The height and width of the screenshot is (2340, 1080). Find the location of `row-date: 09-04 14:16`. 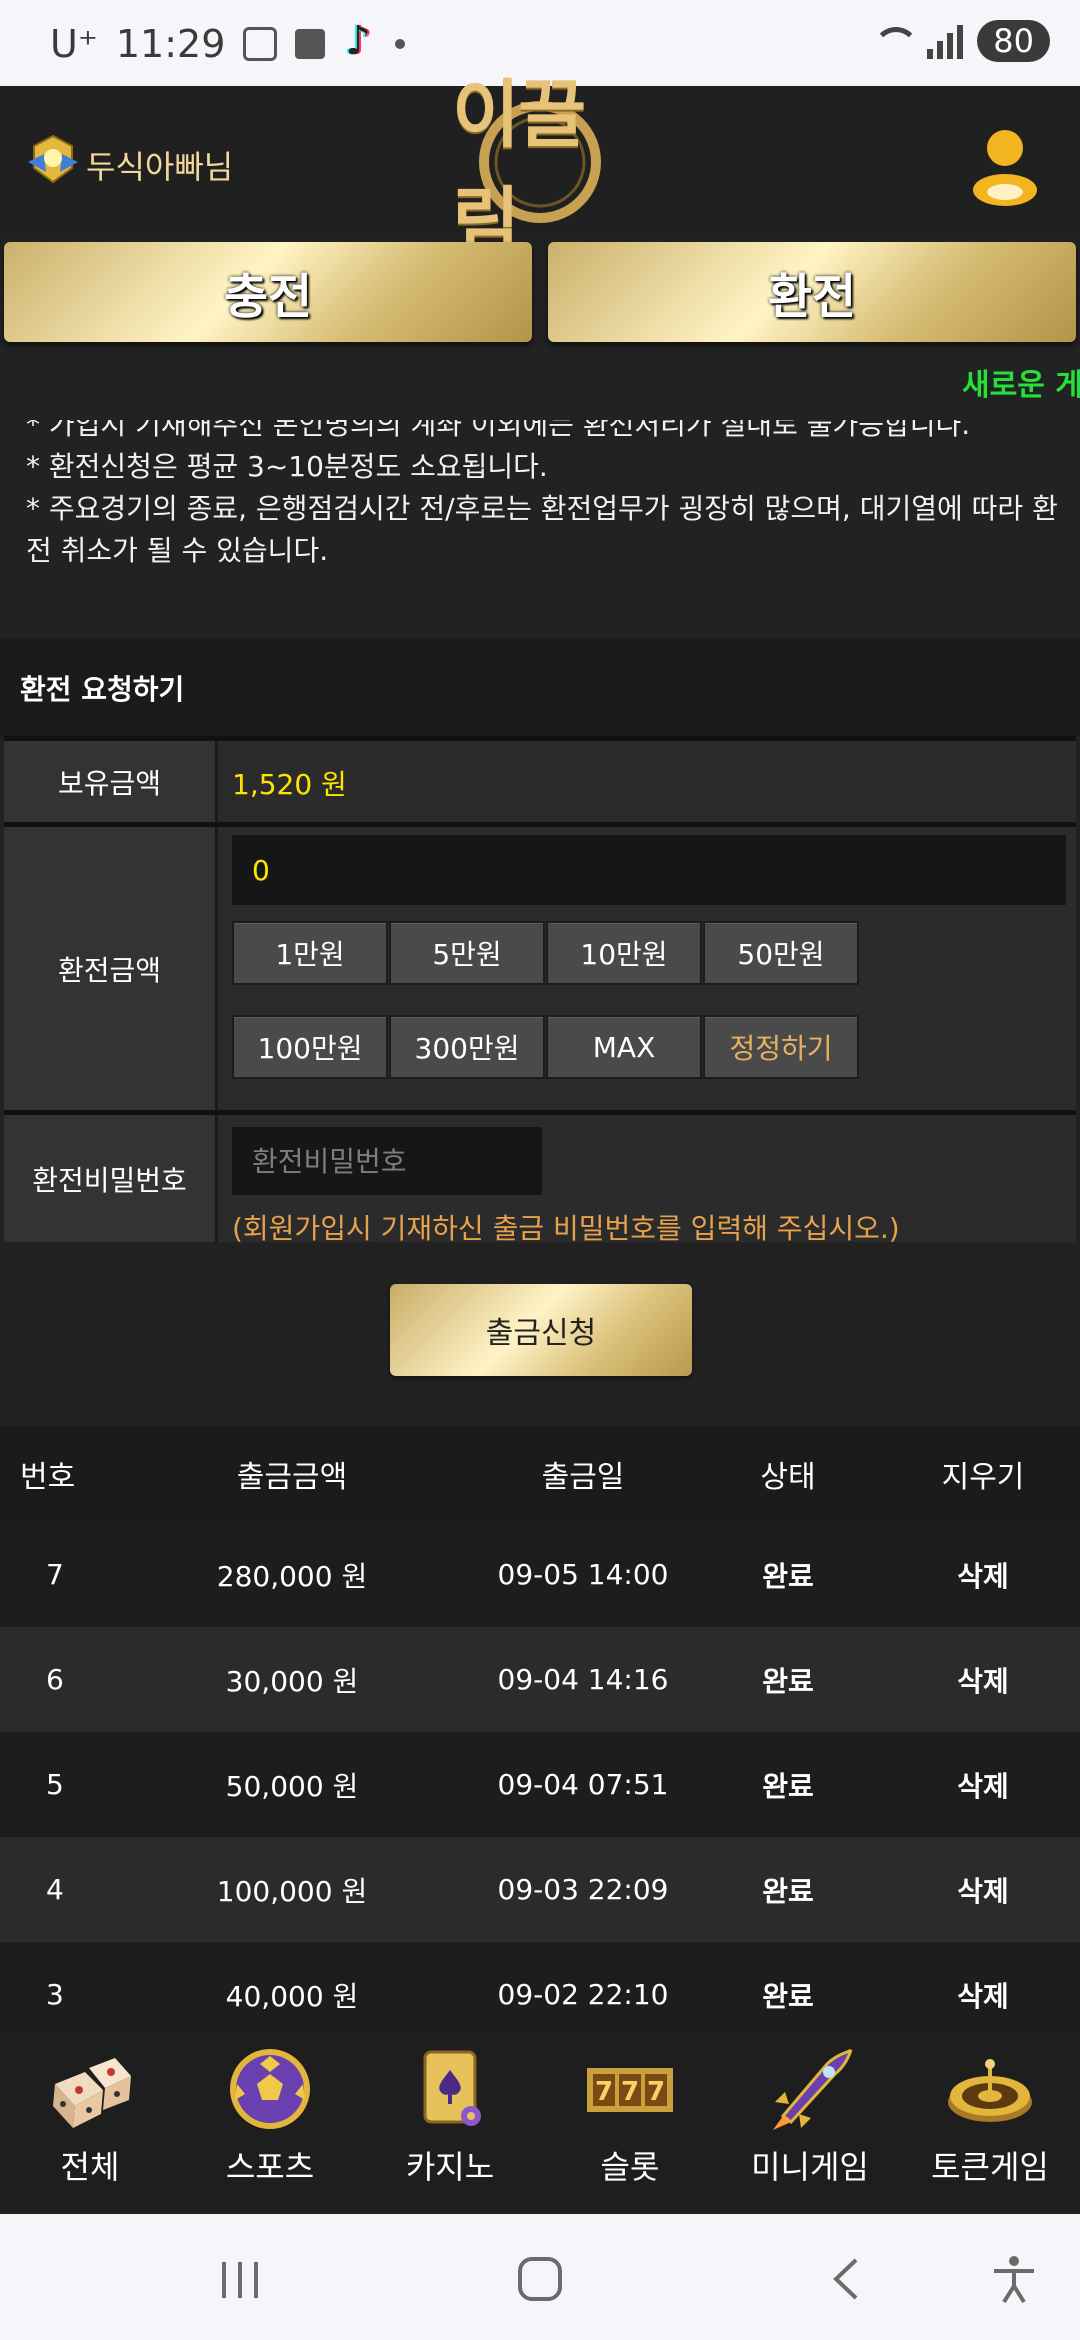

row-date: 09-04 14:16 is located at coordinates (583, 1679).